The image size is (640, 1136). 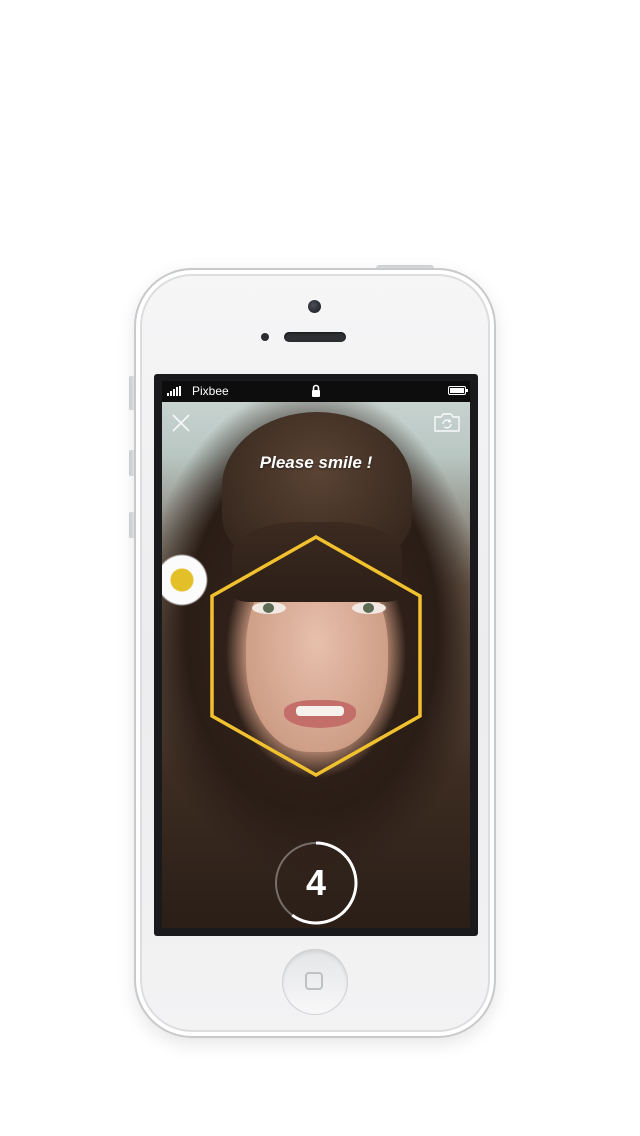 I want to click on signal-bars-icon, so click(x=174, y=391).